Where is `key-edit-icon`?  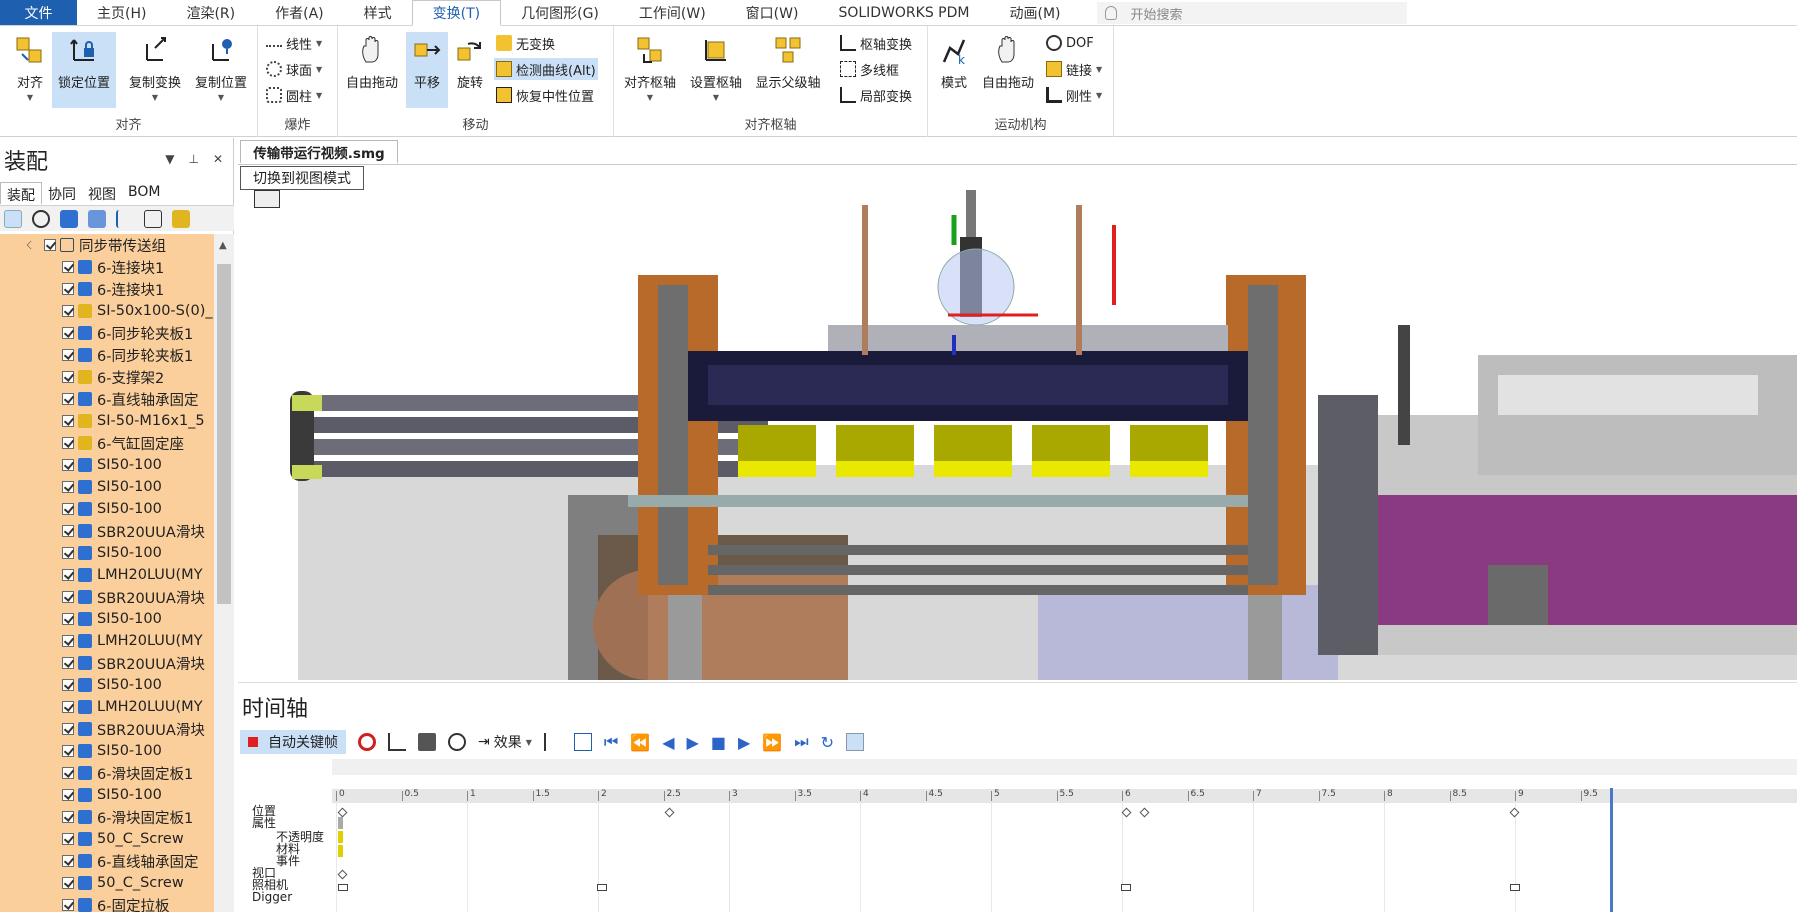
key-edit-icon is located at coordinates (552, 742).